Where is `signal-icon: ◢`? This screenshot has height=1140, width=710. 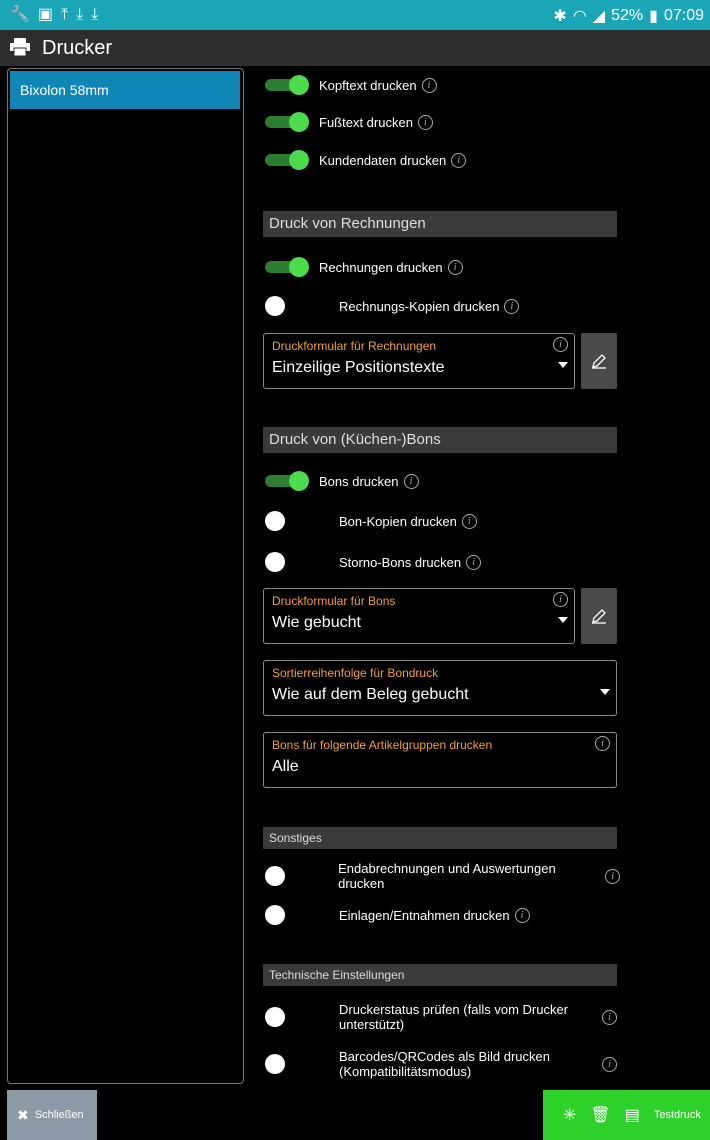
signal-icon: ◢ is located at coordinates (599, 16).